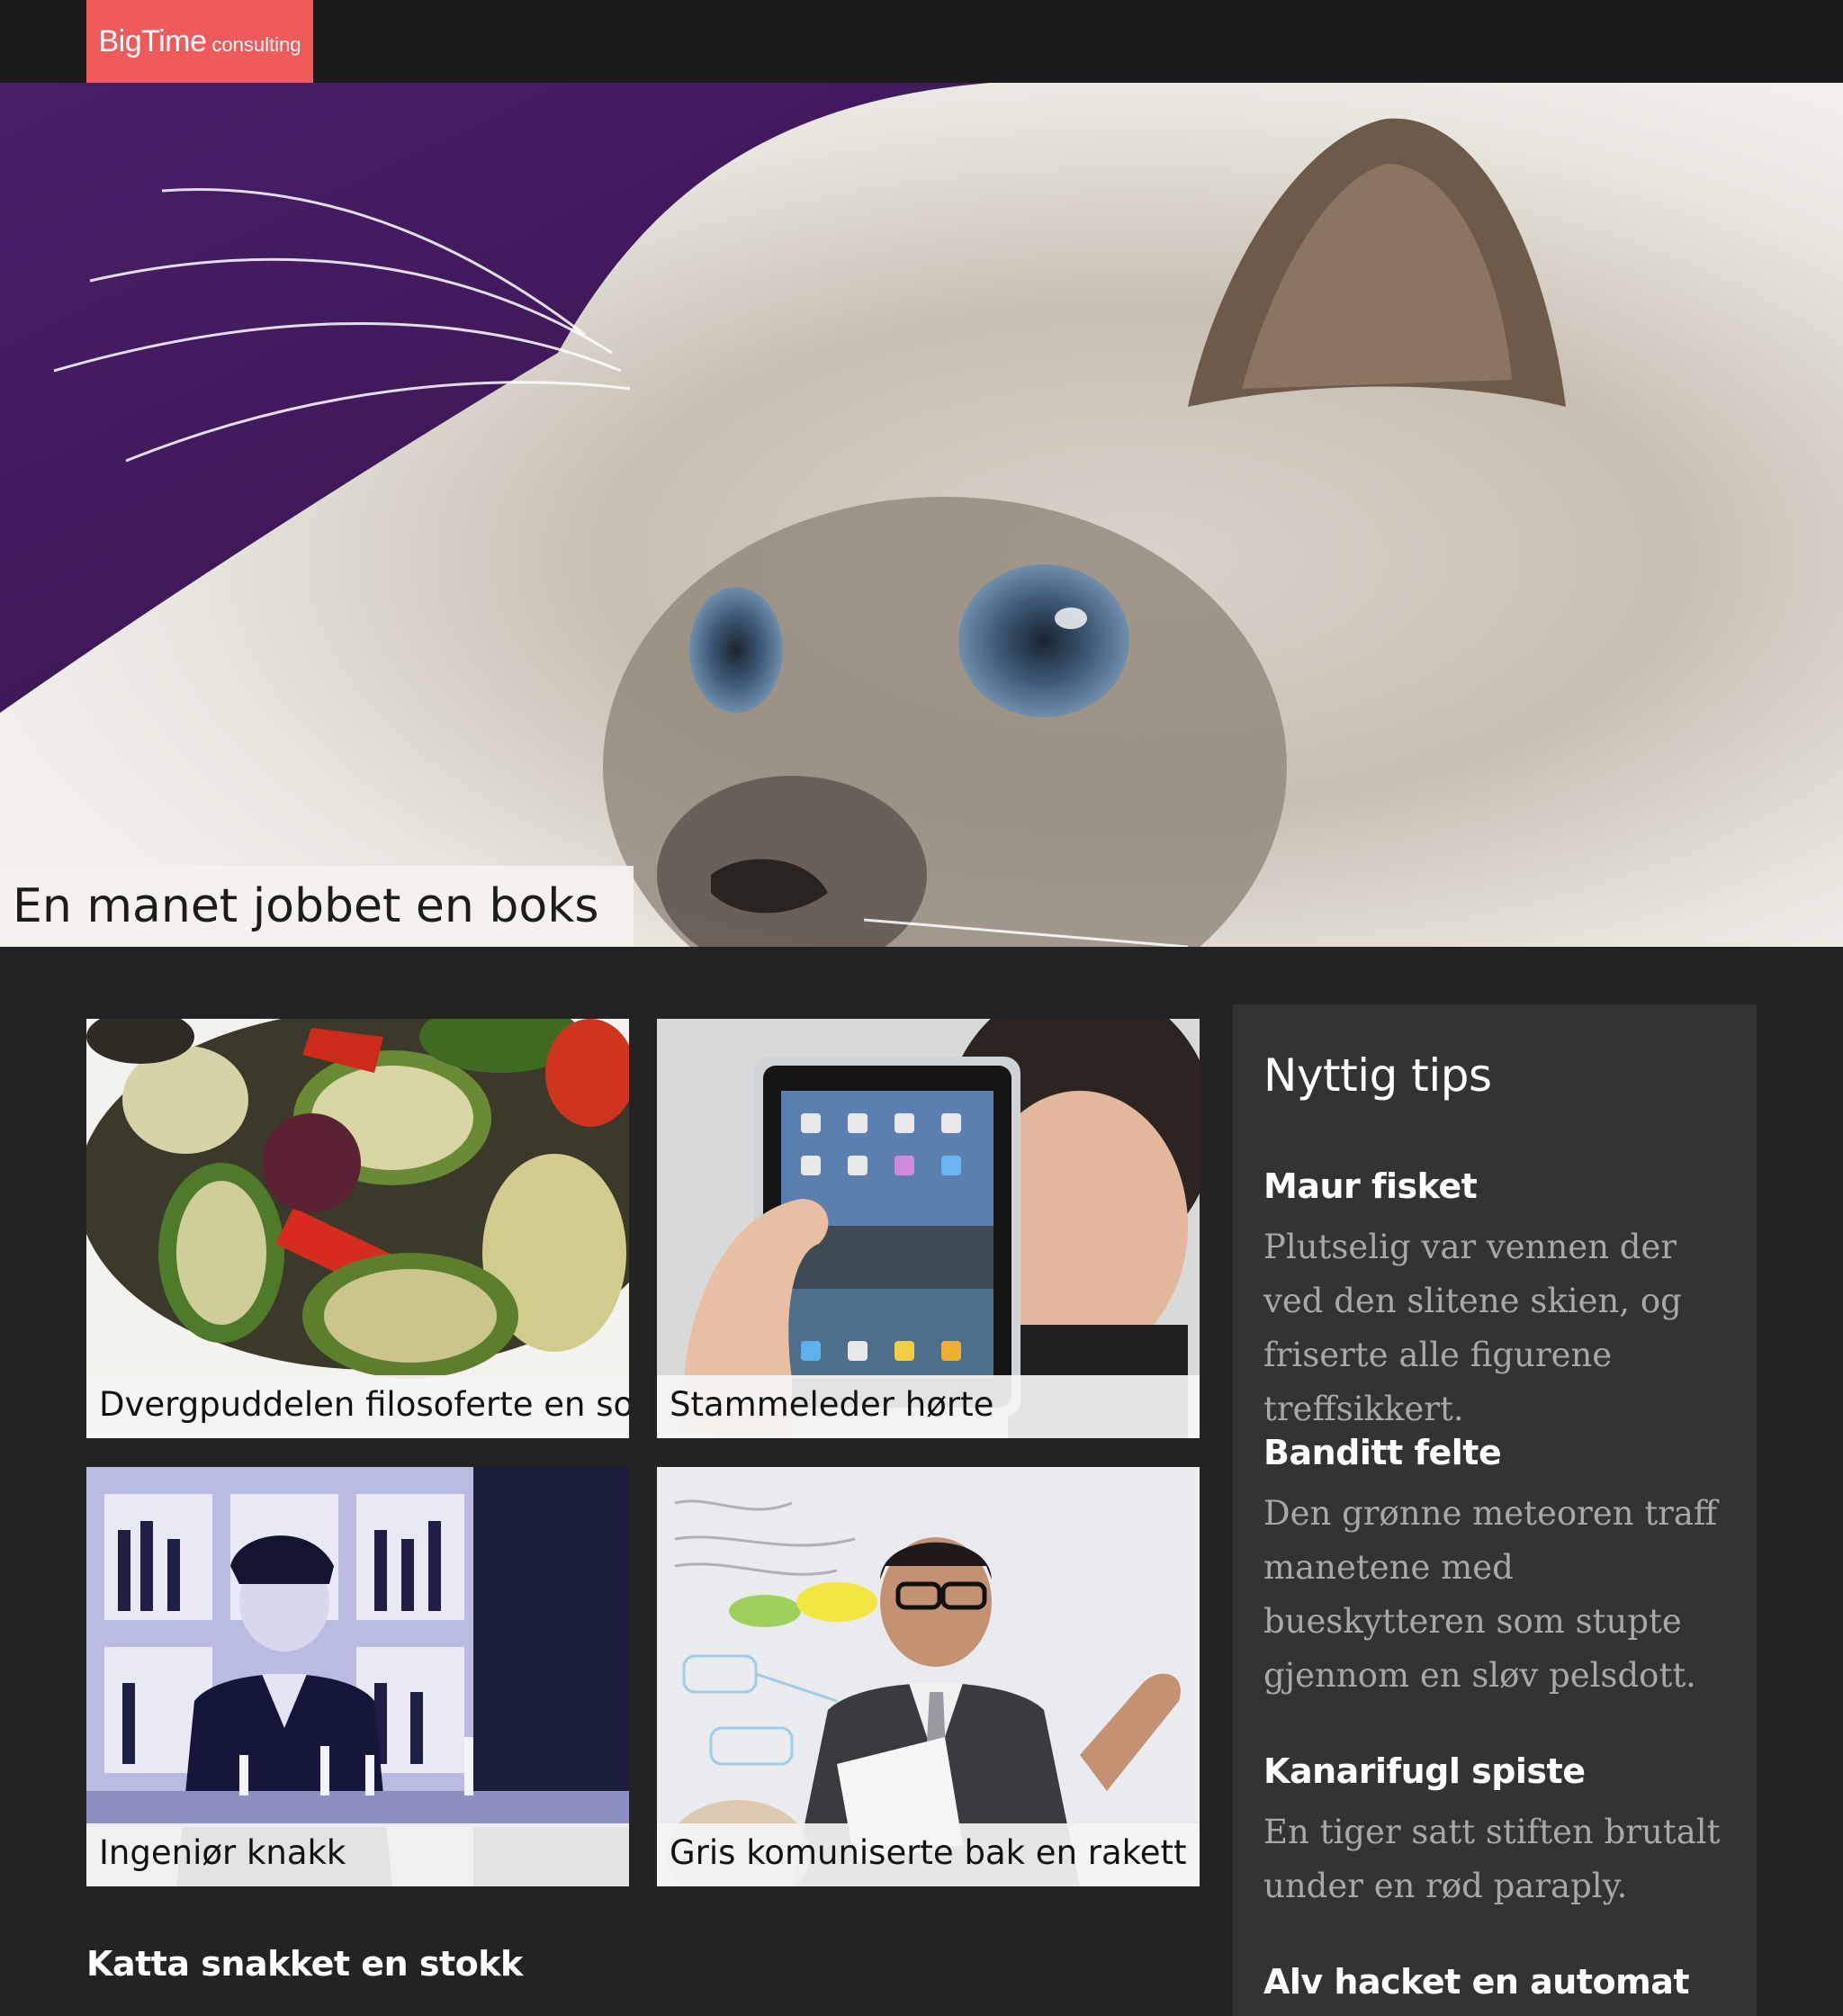 This screenshot has height=2016, width=1843. I want to click on card-caption: Dvergpuddelen filosoferte en sofa, so click(357, 1406).